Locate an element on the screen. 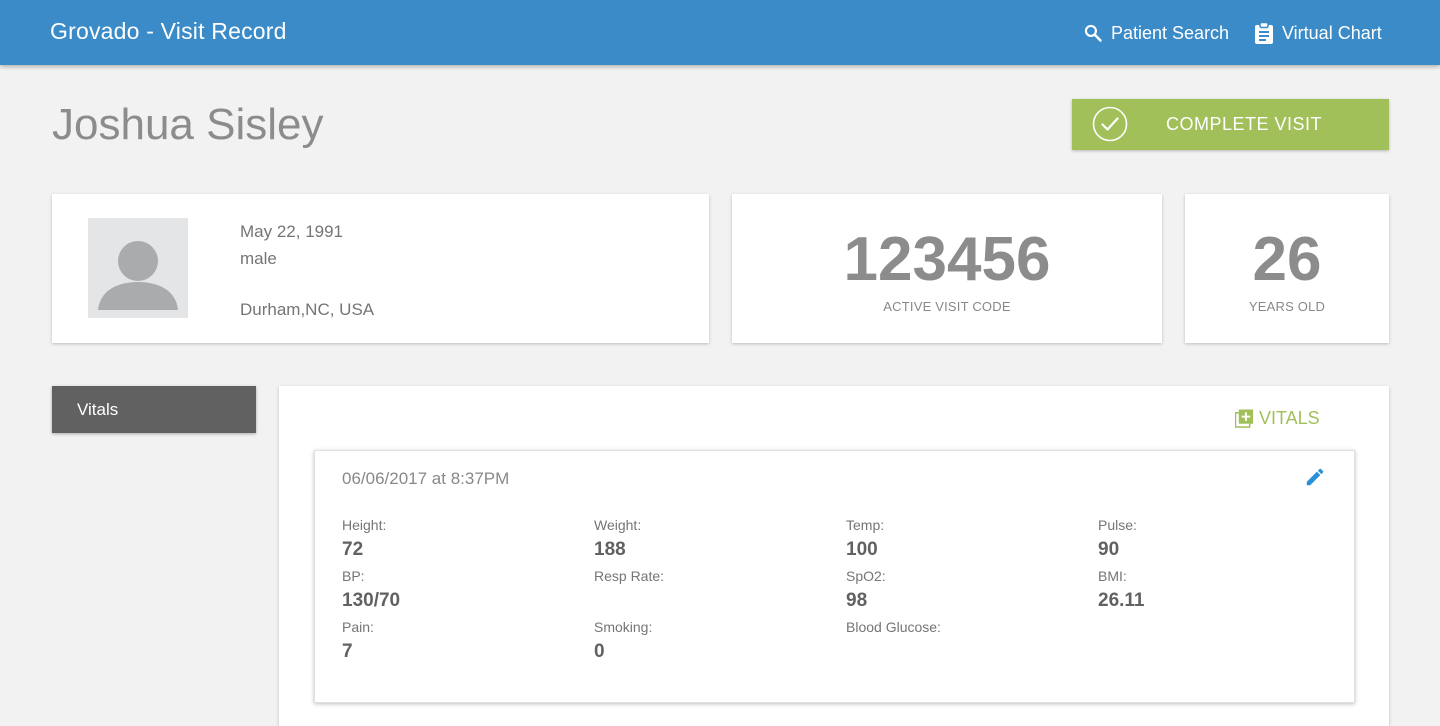 Image resolution: width=1440 pixels, height=726 pixels. app-title: Grovado - Visit Record is located at coordinates (168, 31).